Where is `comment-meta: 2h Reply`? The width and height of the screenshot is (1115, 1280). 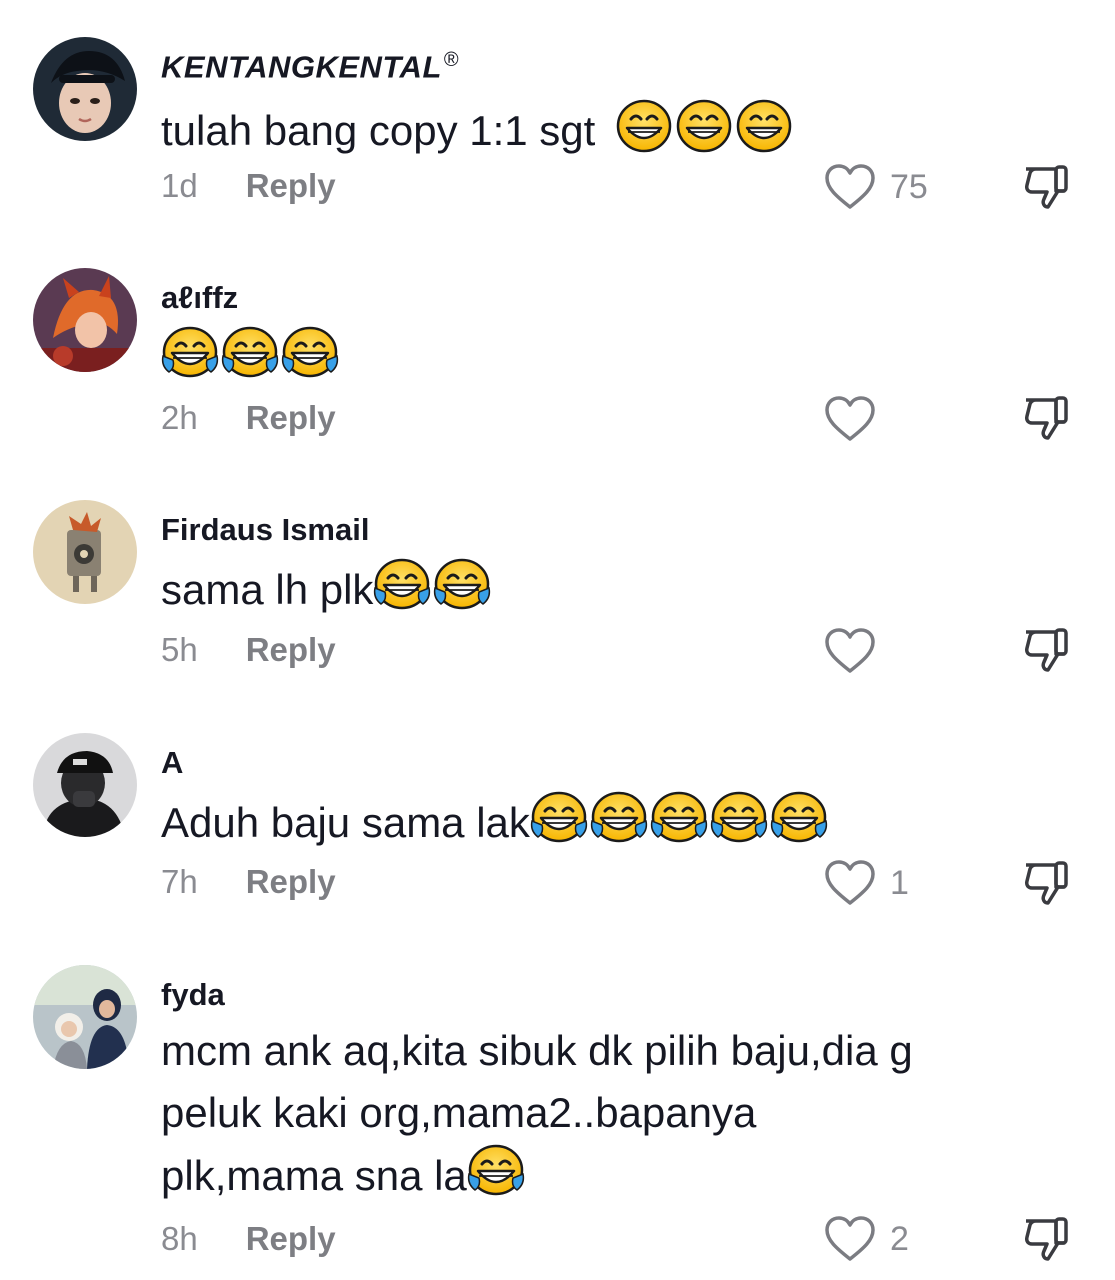 comment-meta: 2h Reply is located at coordinates (248, 418).